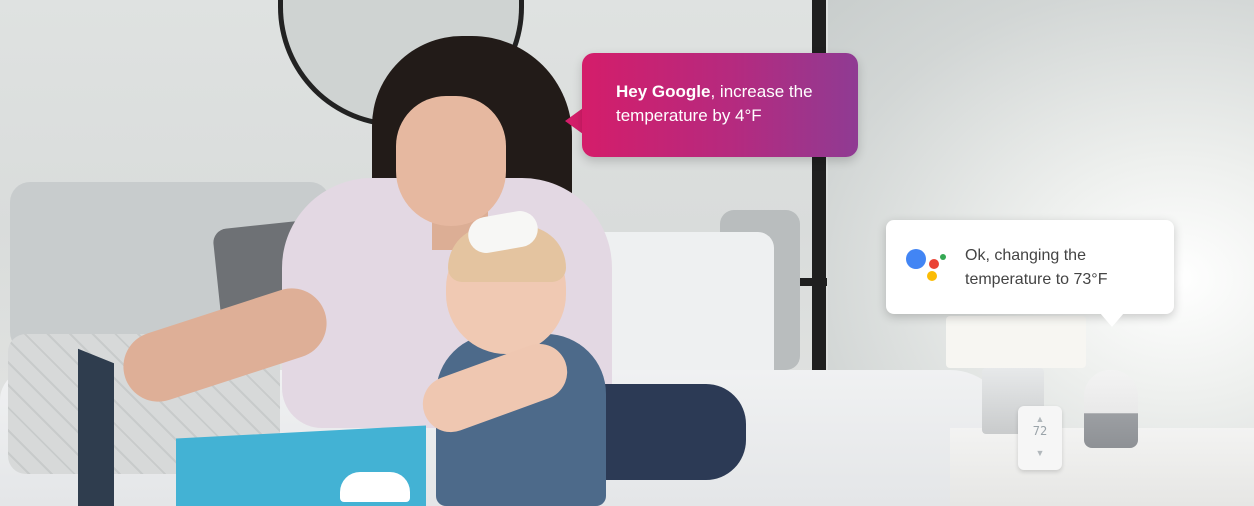  Describe the element at coordinates (1036, 267) in the screenshot. I see `assistant-reply-text: Ok, changing the temperature to 73°F` at that location.